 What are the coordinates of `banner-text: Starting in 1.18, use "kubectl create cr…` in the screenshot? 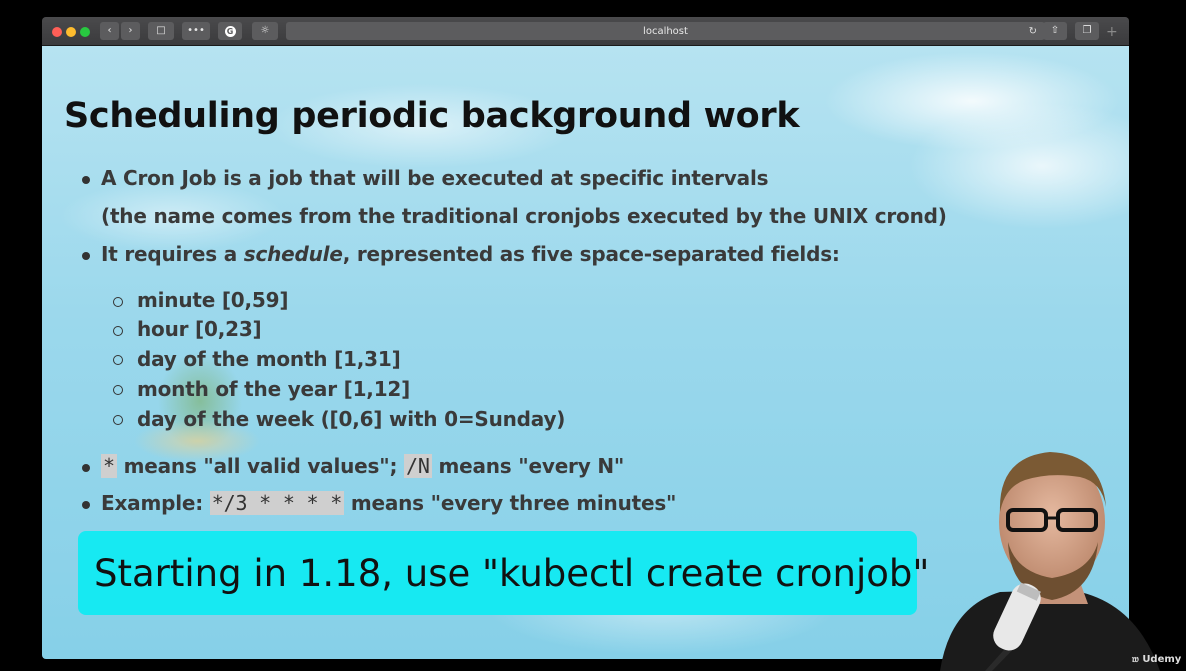 It's located at (512, 573).